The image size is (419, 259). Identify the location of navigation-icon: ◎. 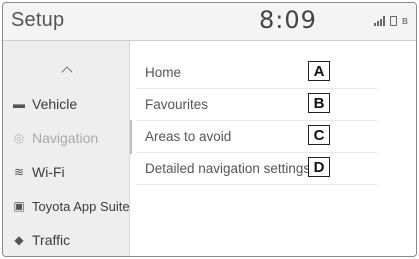
(19, 138).